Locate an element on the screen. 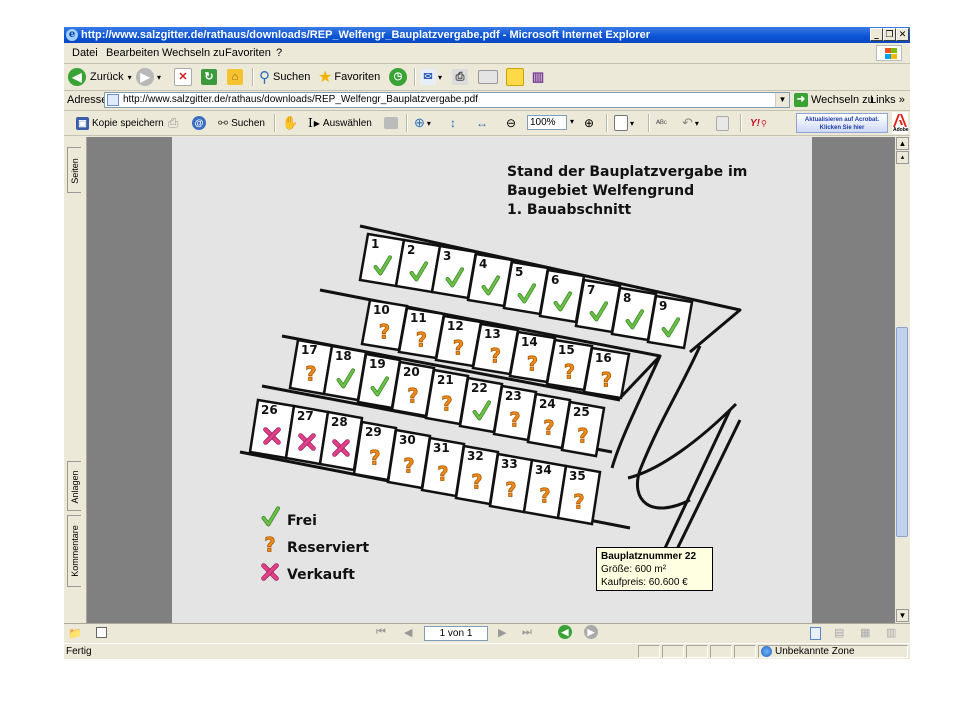 The width and height of the screenshot is (960, 720). mail-icon: ✉ is located at coordinates (428, 77).